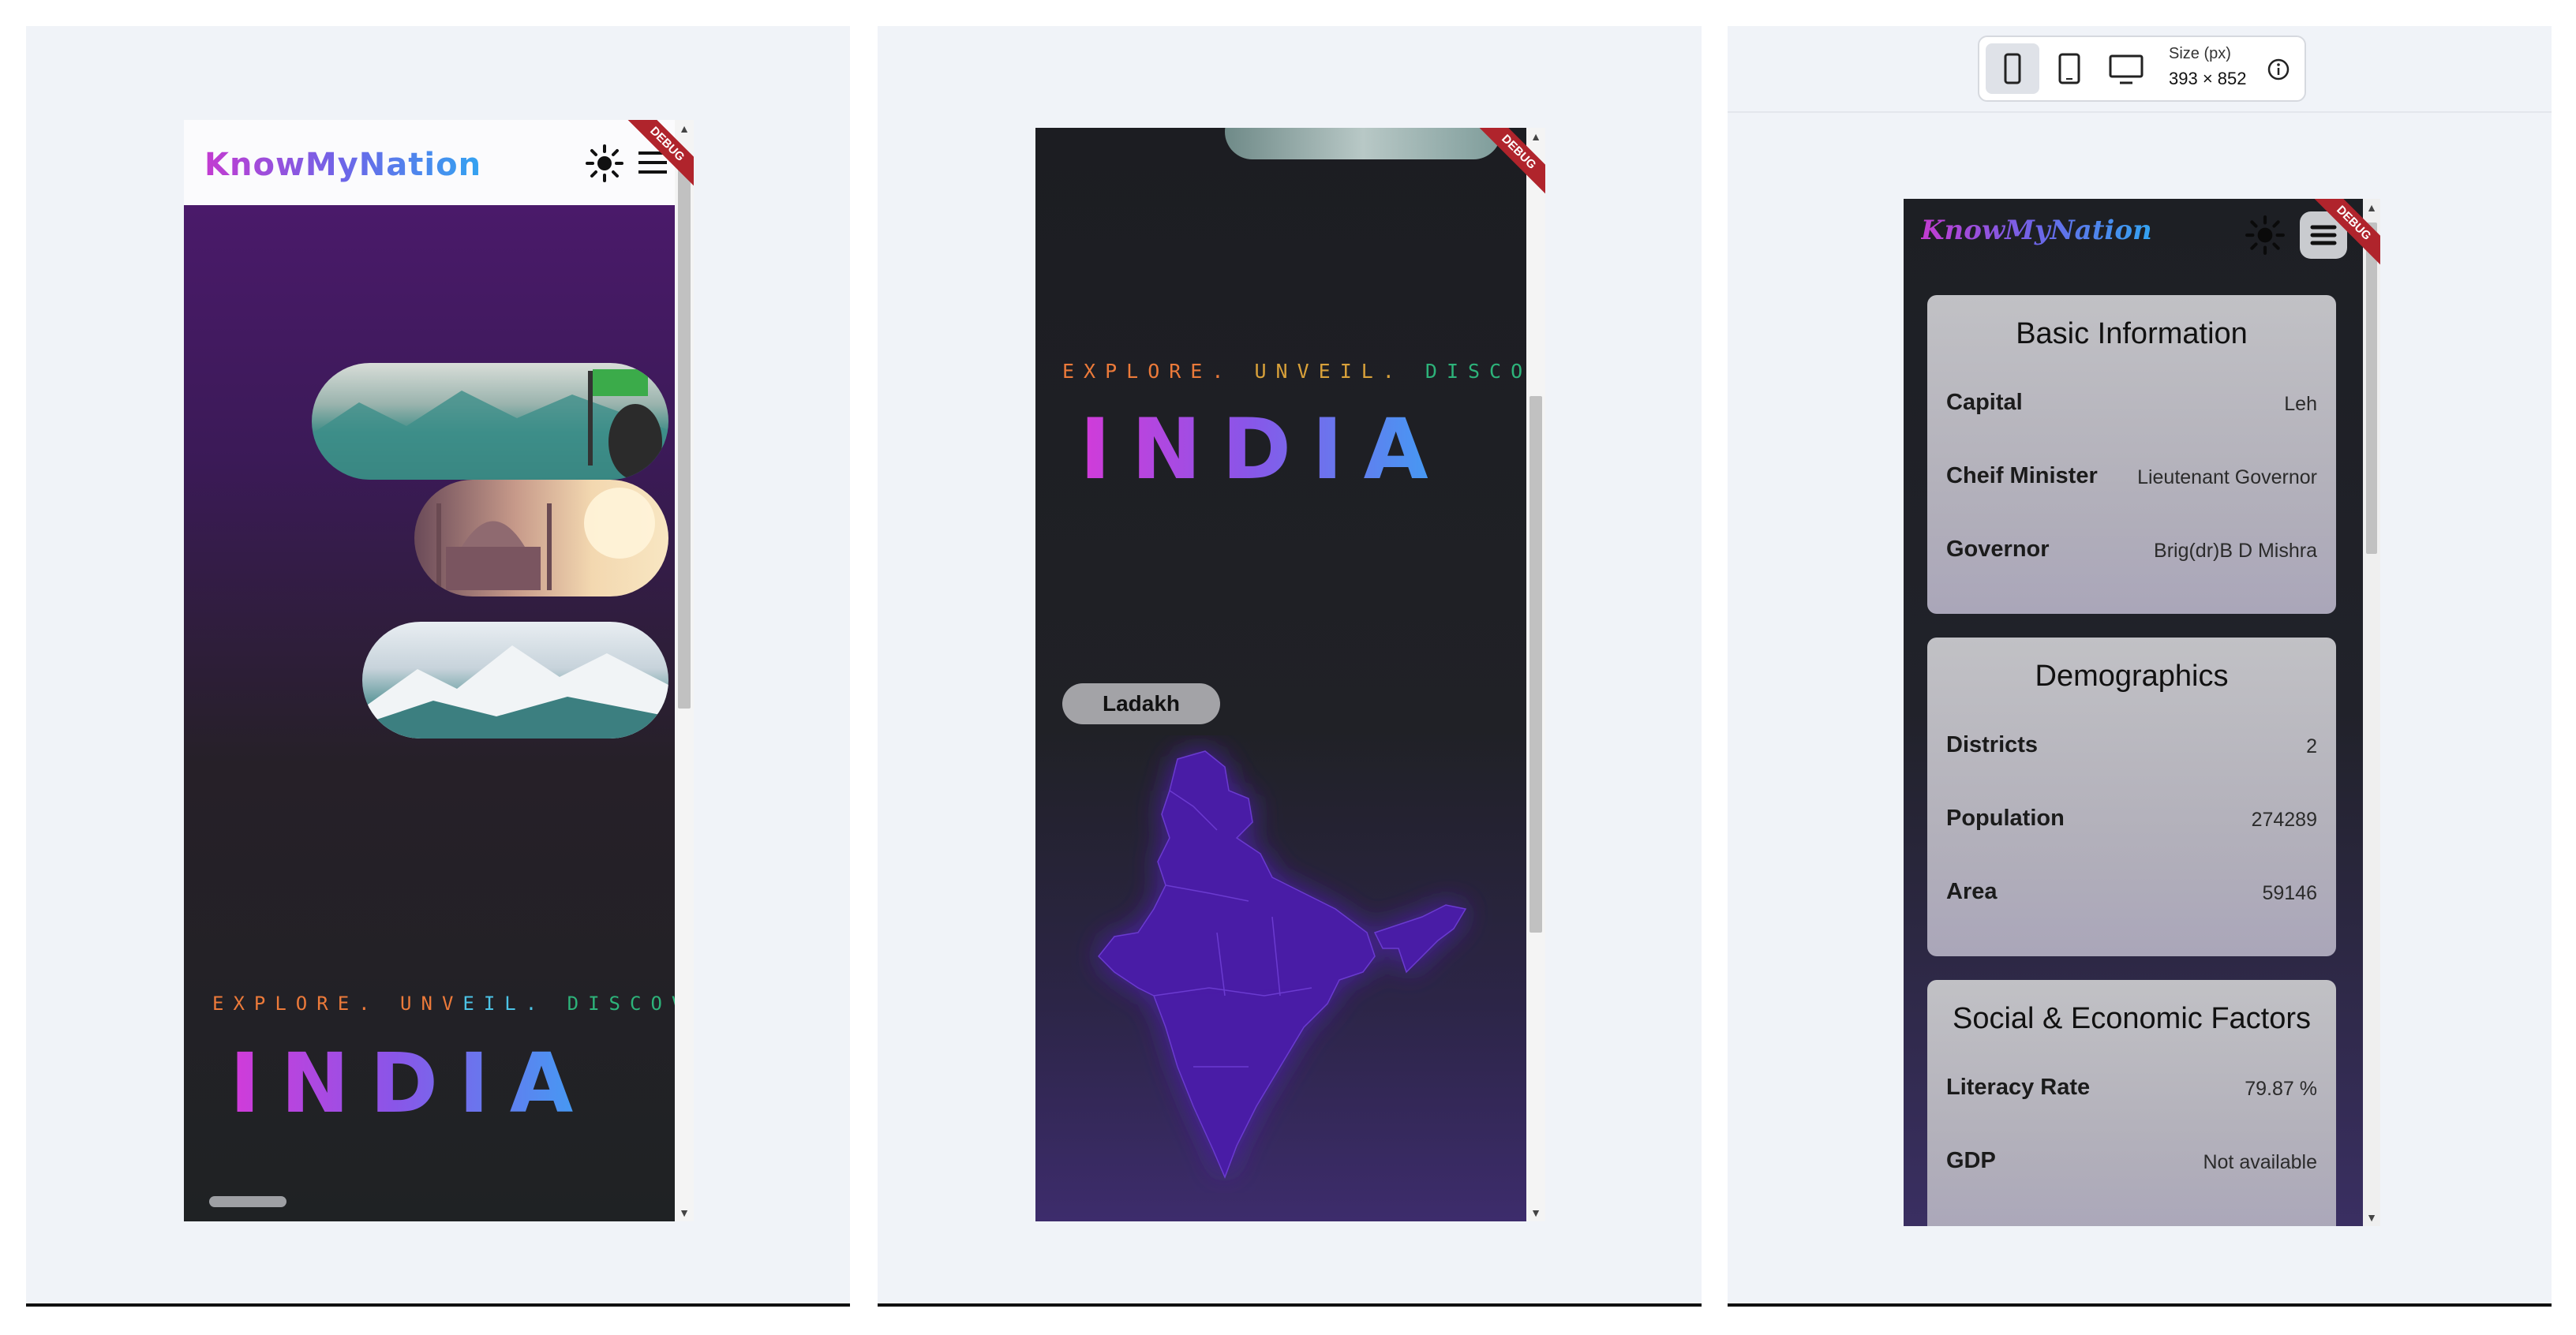 The width and height of the screenshot is (2576, 1335). What do you see at coordinates (2131, 552) in the screenshot?
I see `info-row-governor: Governor Brig(dr)B D Mishra` at bounding box center [2131, 552].